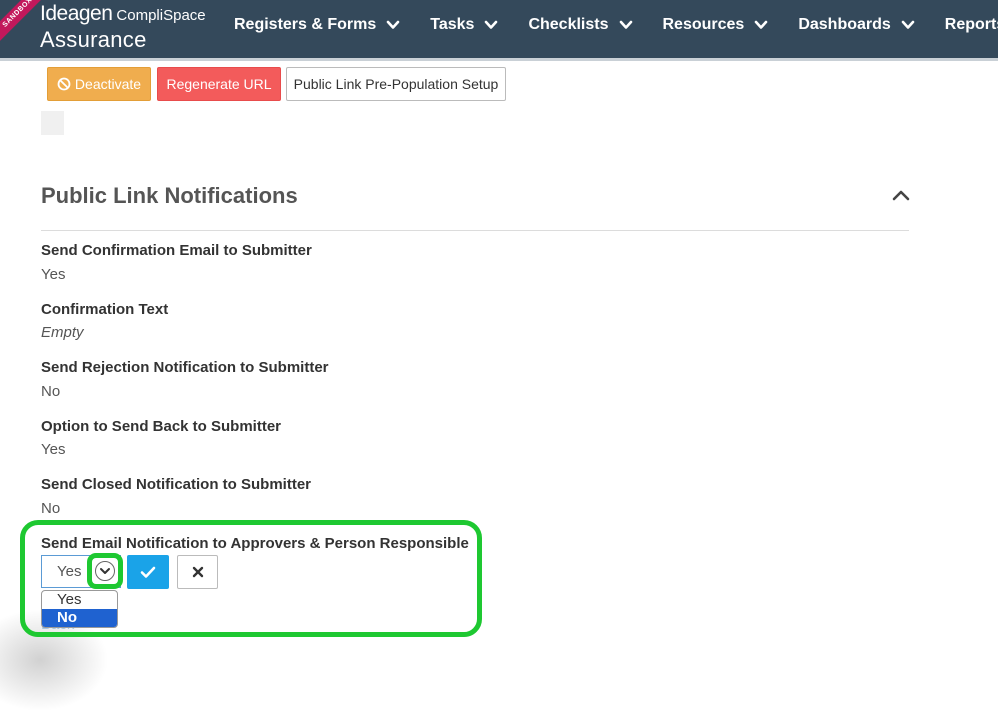 Image resolution: width=998 pixels, height=720 pixels. I want to click on close-icon, so click(197, 572).